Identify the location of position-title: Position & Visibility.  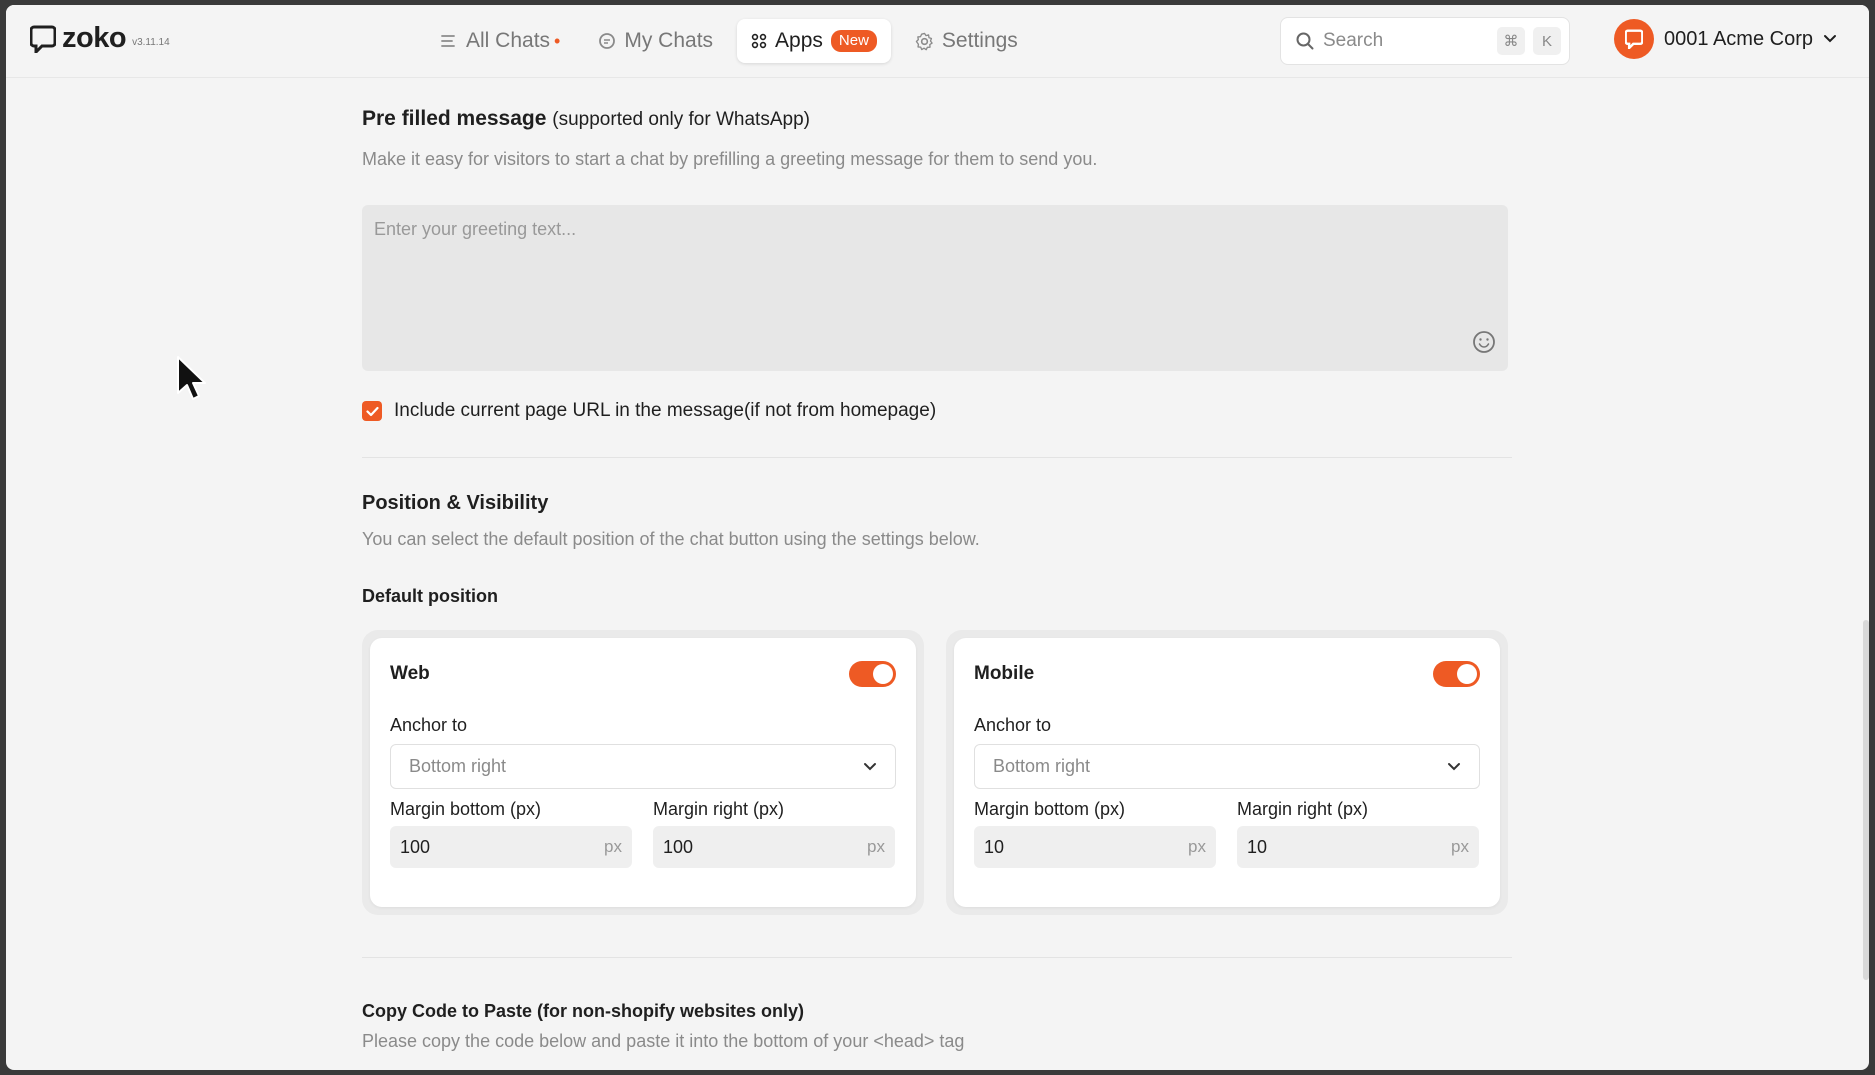
(455, 503).